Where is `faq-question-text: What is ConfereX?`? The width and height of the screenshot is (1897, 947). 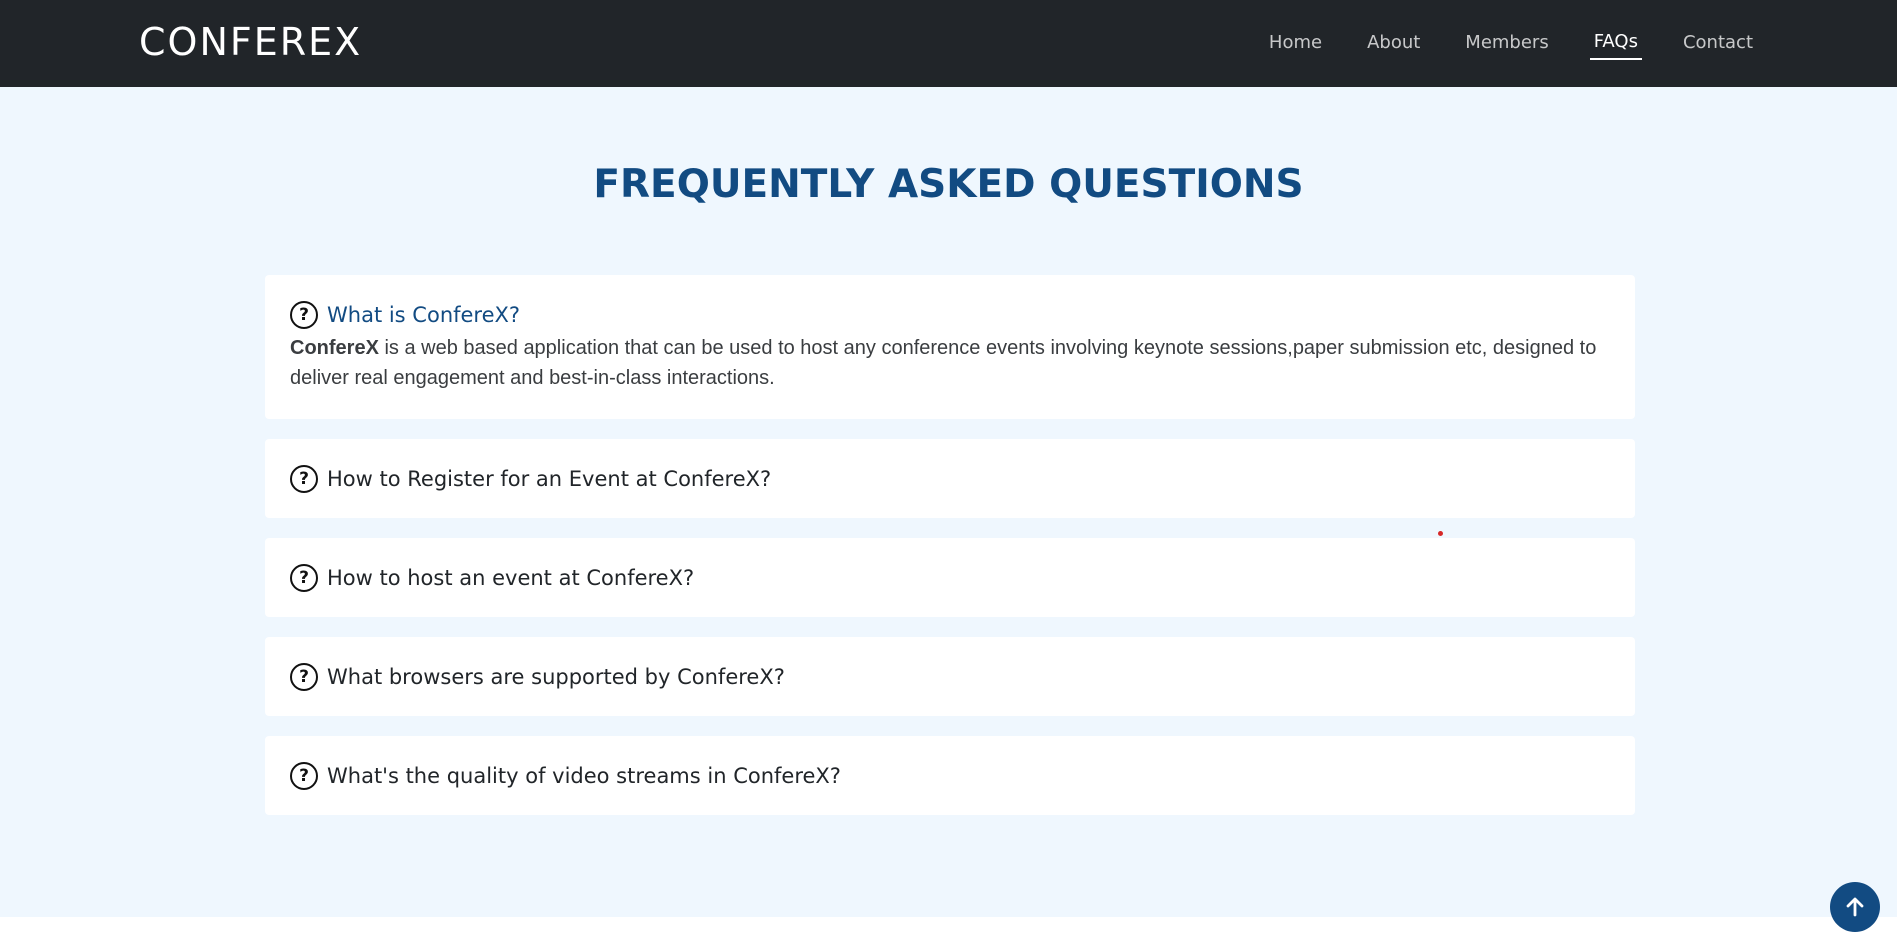
faq-question-text: What is ConfereX? is located at coordinates (424, 315).